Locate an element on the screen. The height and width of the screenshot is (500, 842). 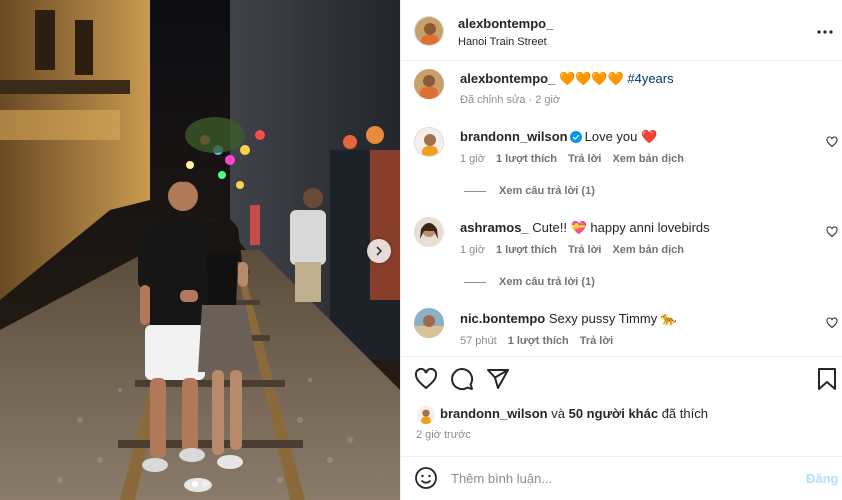
comment-username: ashramos_ is located at coordinates (494, 227).